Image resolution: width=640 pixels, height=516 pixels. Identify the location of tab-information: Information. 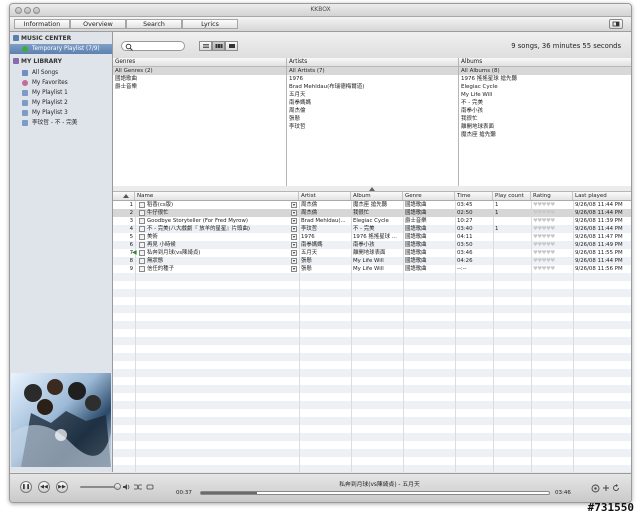
(42, 24).